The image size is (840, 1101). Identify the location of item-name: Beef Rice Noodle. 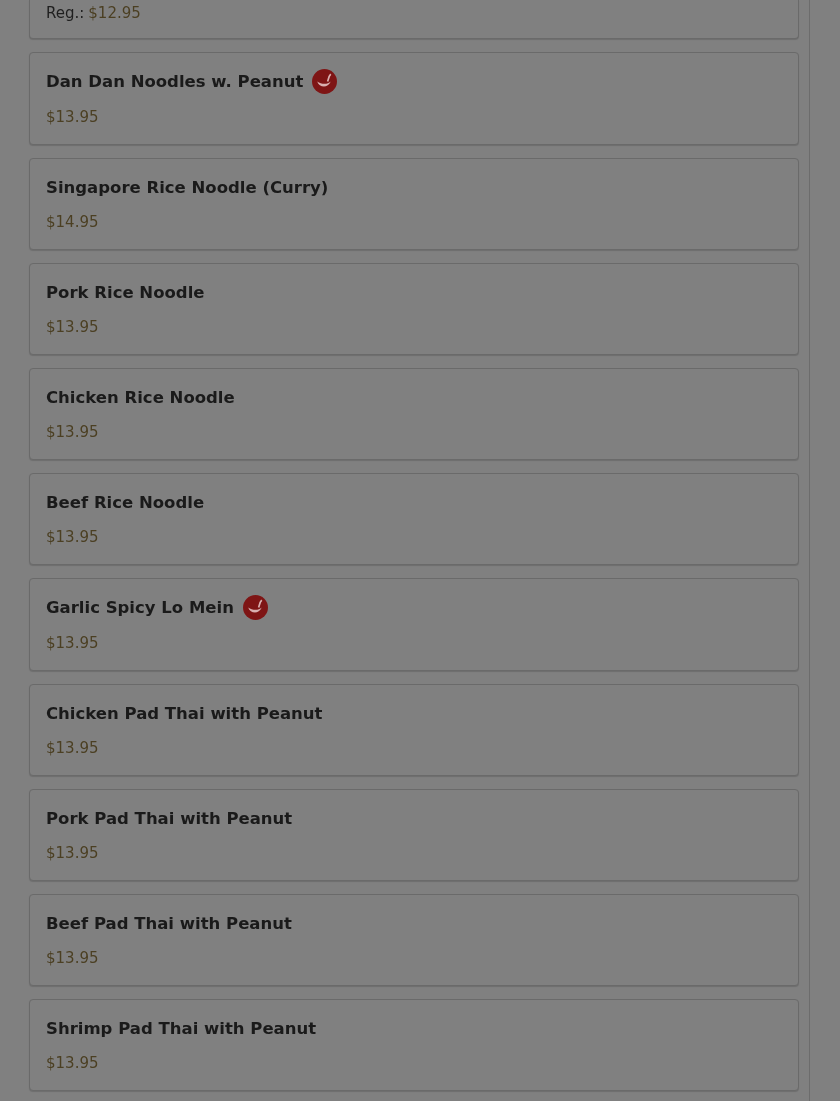
(125, 502).